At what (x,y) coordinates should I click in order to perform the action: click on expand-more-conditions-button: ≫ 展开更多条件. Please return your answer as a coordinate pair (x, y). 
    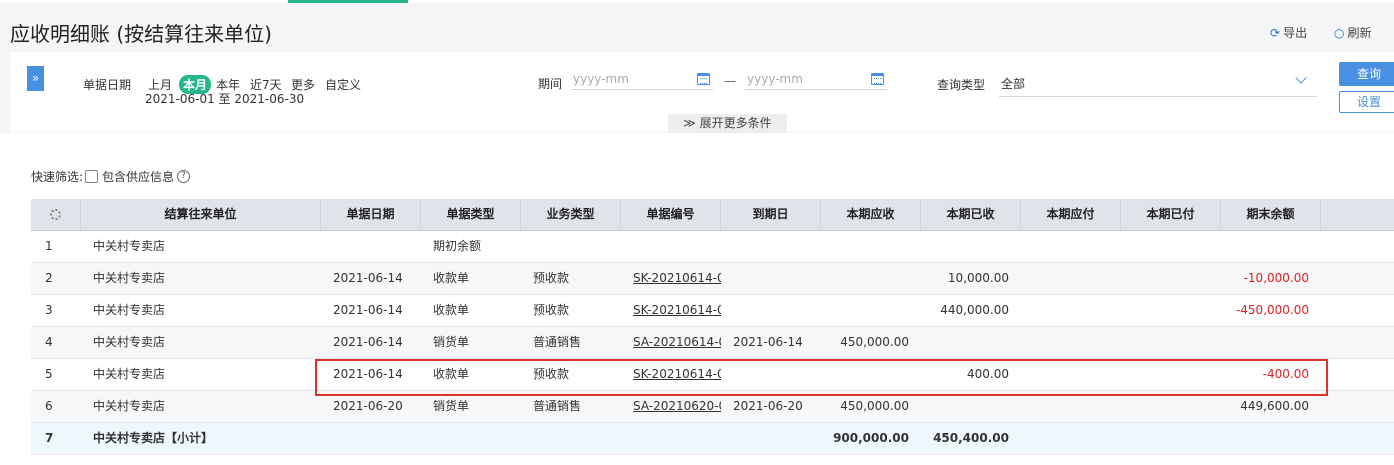
    Looking at the image, I should click on (727, 123).